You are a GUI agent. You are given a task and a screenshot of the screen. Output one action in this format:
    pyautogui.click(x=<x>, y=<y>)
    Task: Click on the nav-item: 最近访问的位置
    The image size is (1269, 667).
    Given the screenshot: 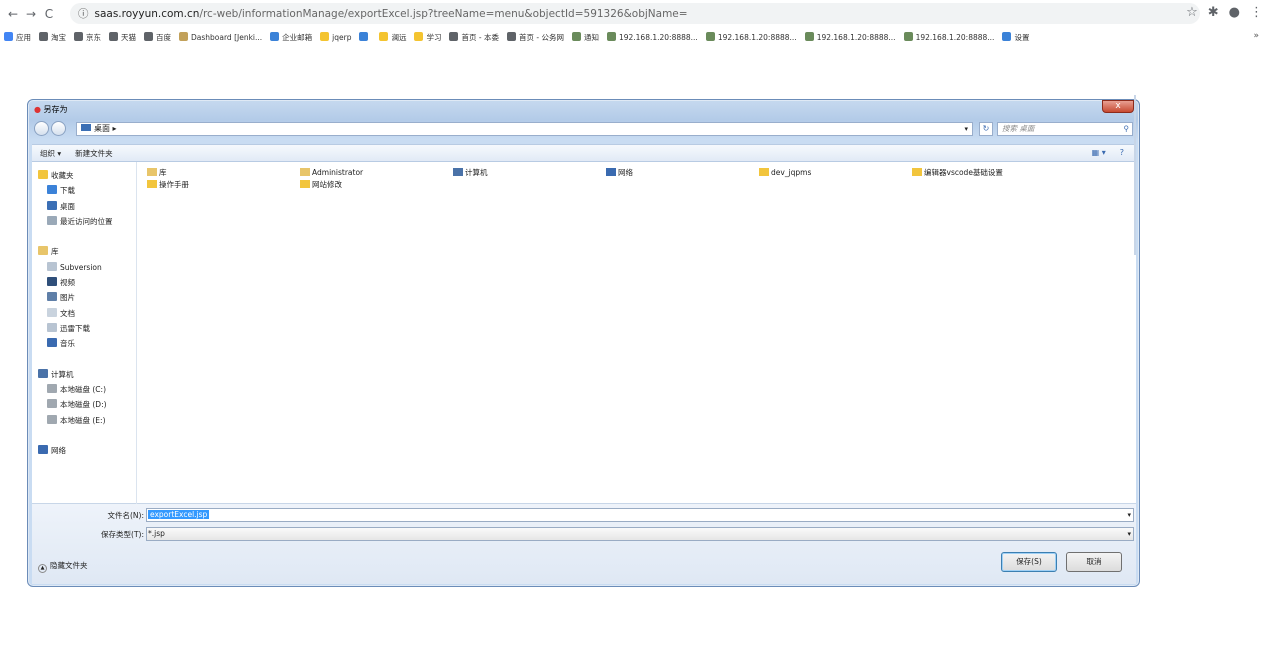 What is the action you would take?
    pyautogui.click(x=84, y=221)
    